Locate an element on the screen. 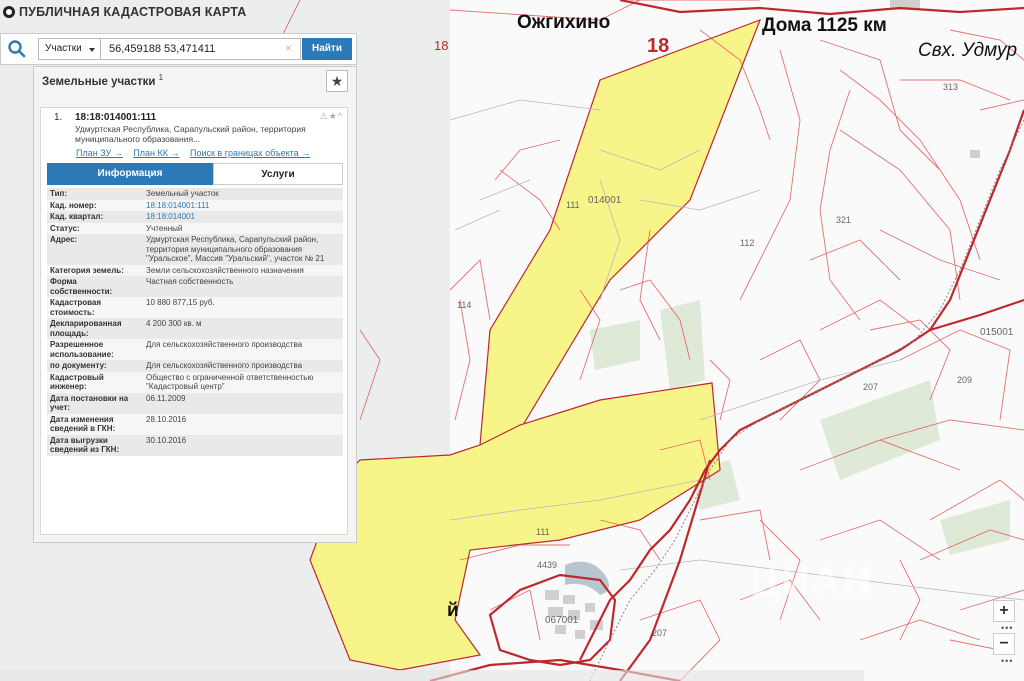  info-row: Дата изменения сведений в ГКН: 28.10.2016 is located at coordinates (195, 424).